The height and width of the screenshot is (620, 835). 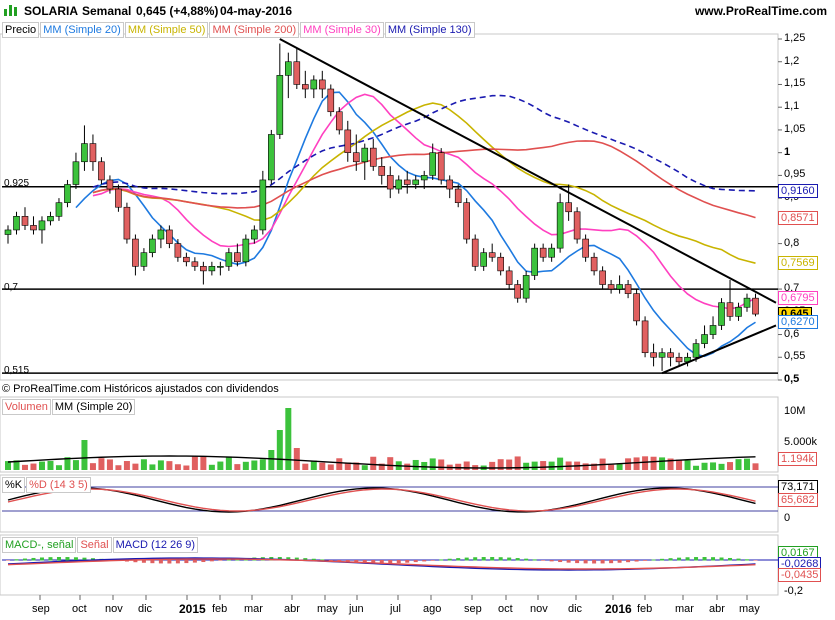 I want to click on volume-legend: Volumen MM (Simple 20), so click(x=69, y=407).